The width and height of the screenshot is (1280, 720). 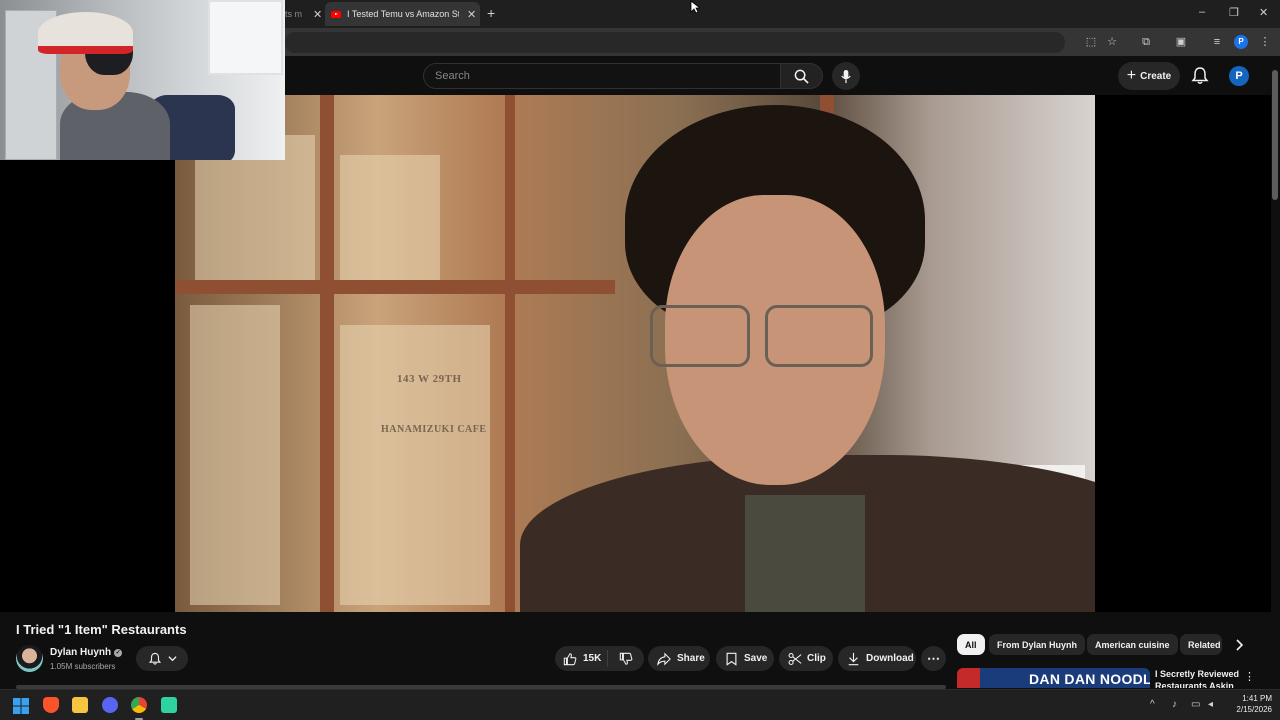 What do you see at coordinates (1156, 76) in the screenshot?
I see `create-label: Create` at bounding box center [1156, 76].